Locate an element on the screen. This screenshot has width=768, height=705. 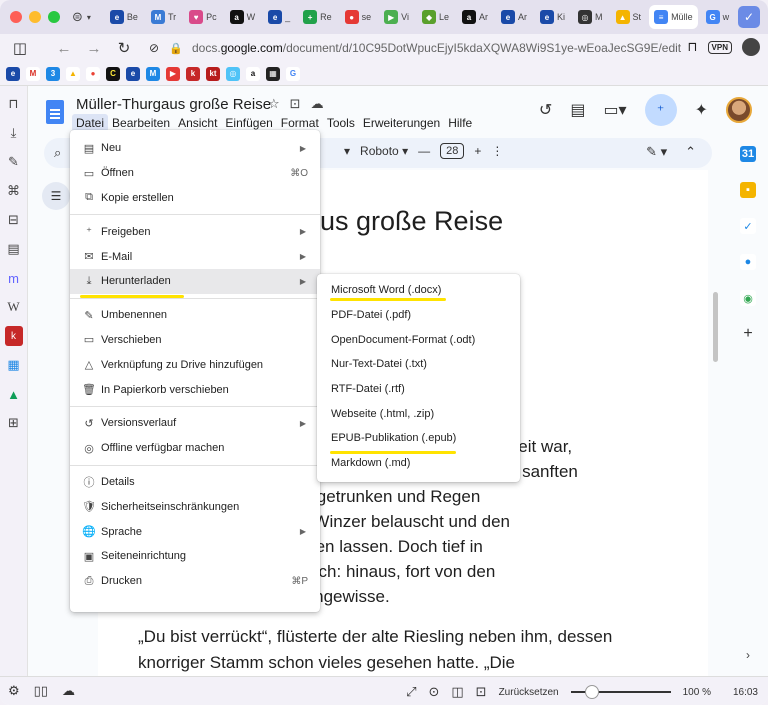
split-view-icon: ◫ is located at coordinates (457, 692).